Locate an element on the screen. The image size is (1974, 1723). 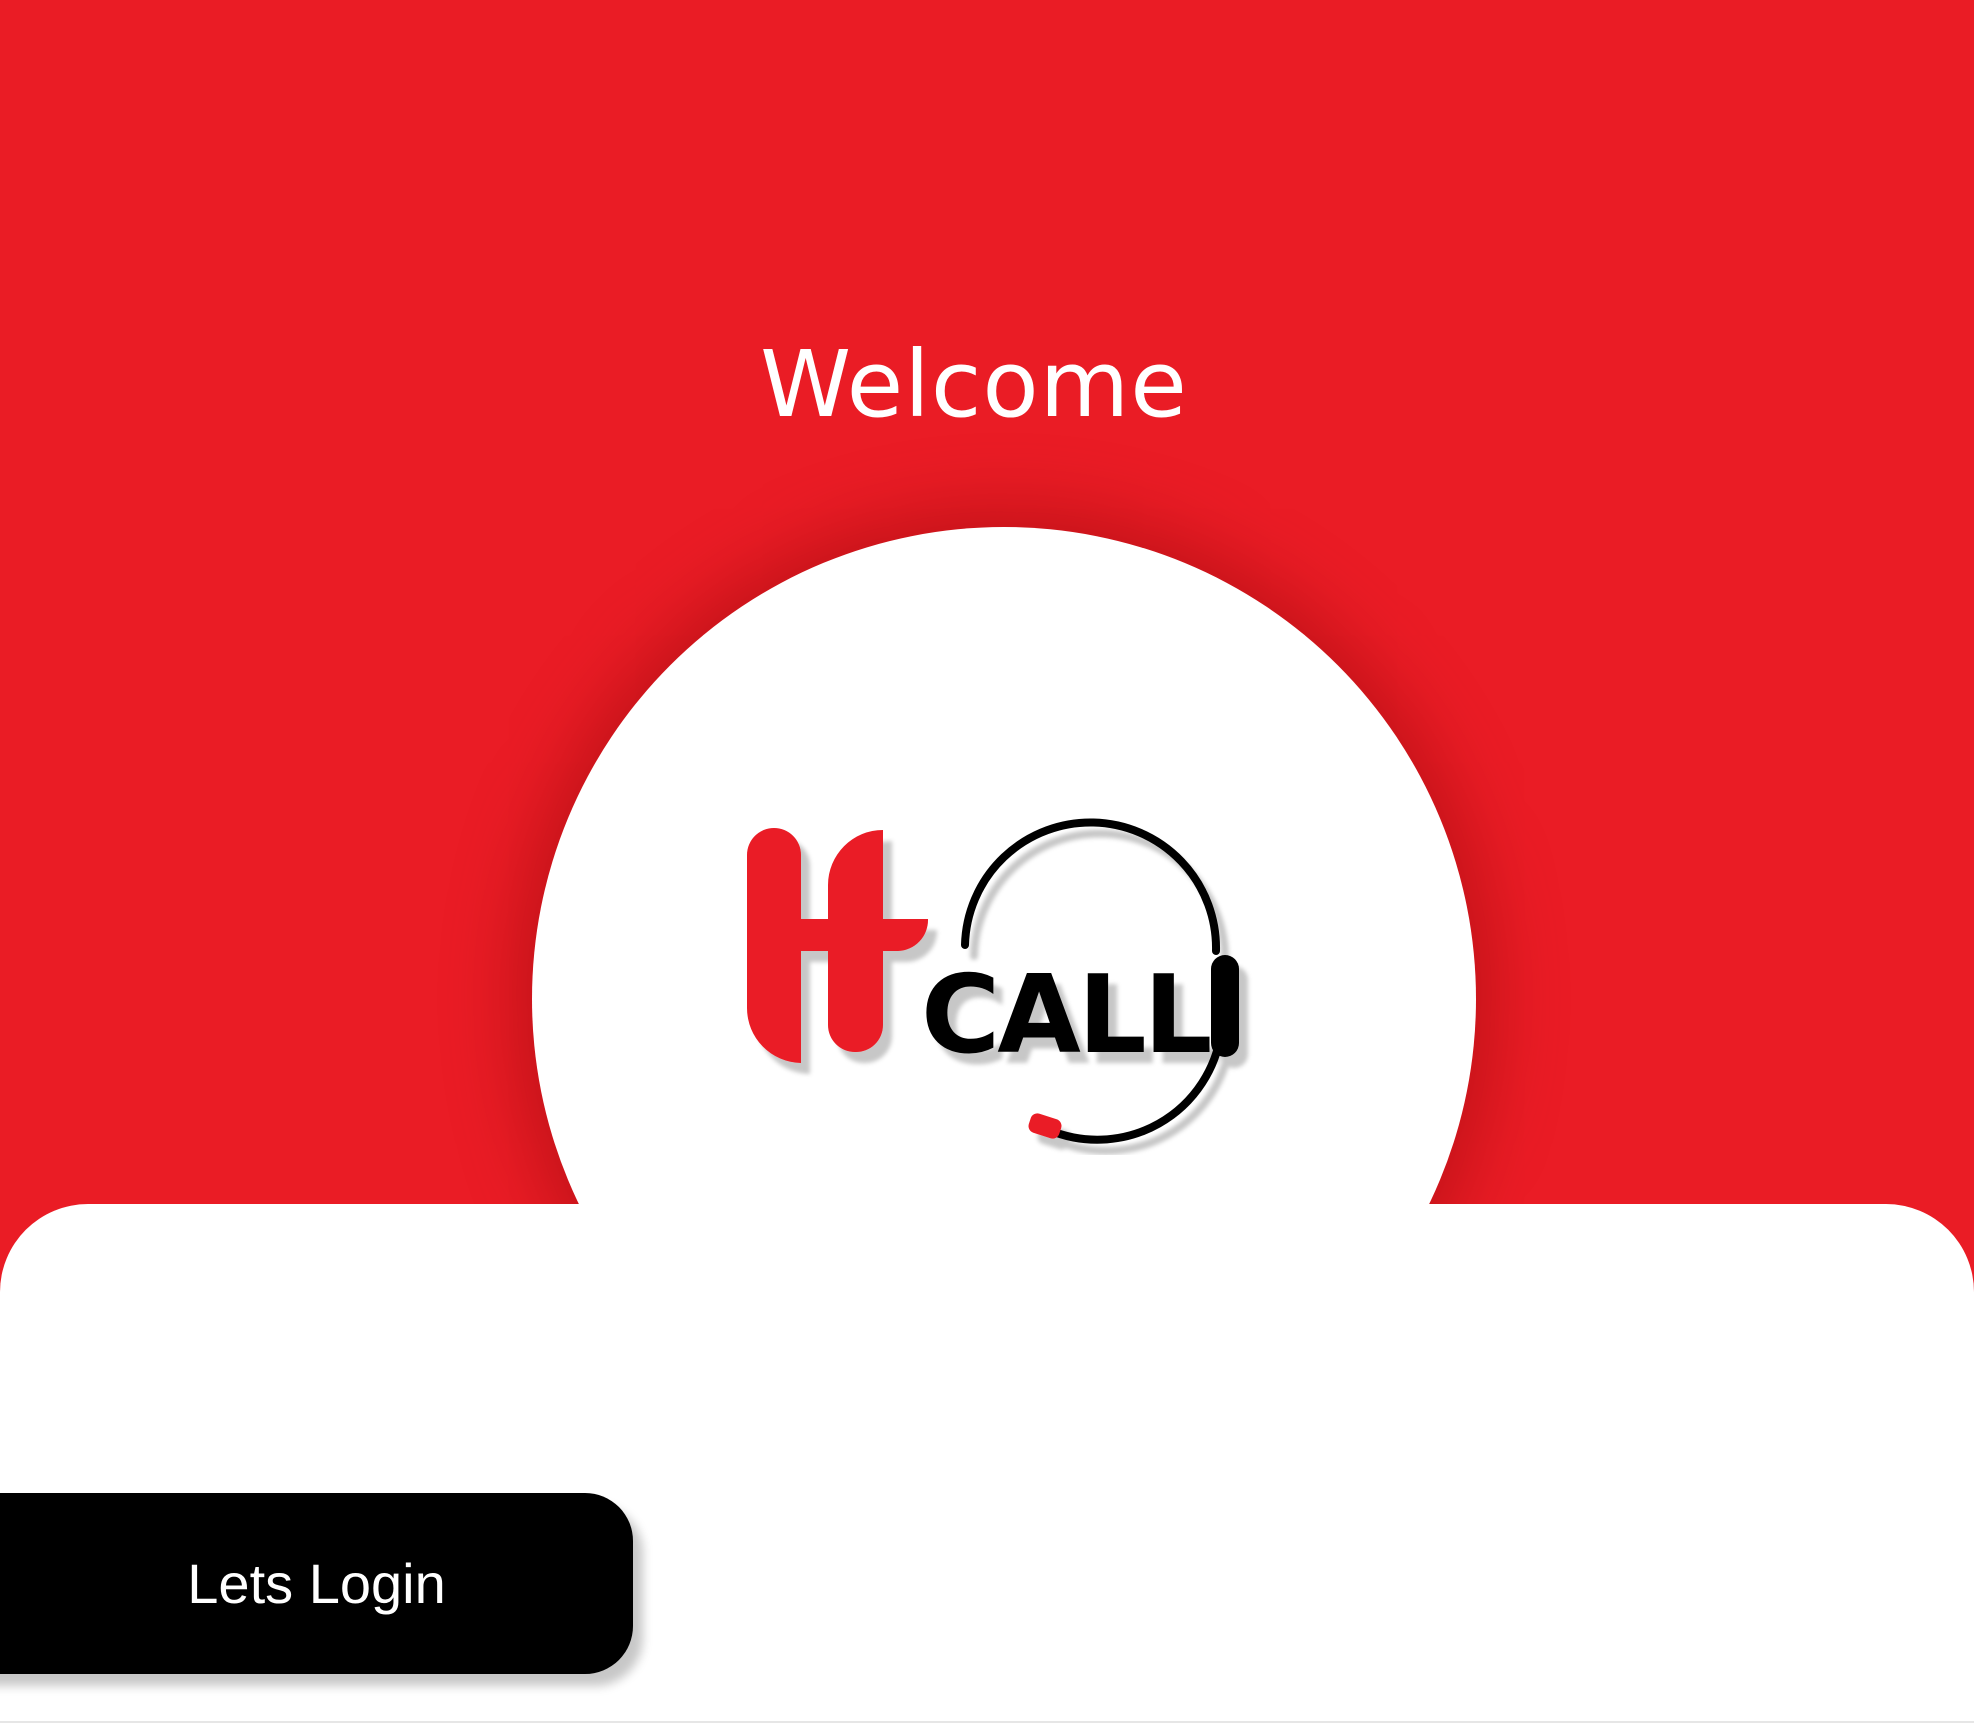
hcall-logo: CALL is located at coordinates (998, 985).